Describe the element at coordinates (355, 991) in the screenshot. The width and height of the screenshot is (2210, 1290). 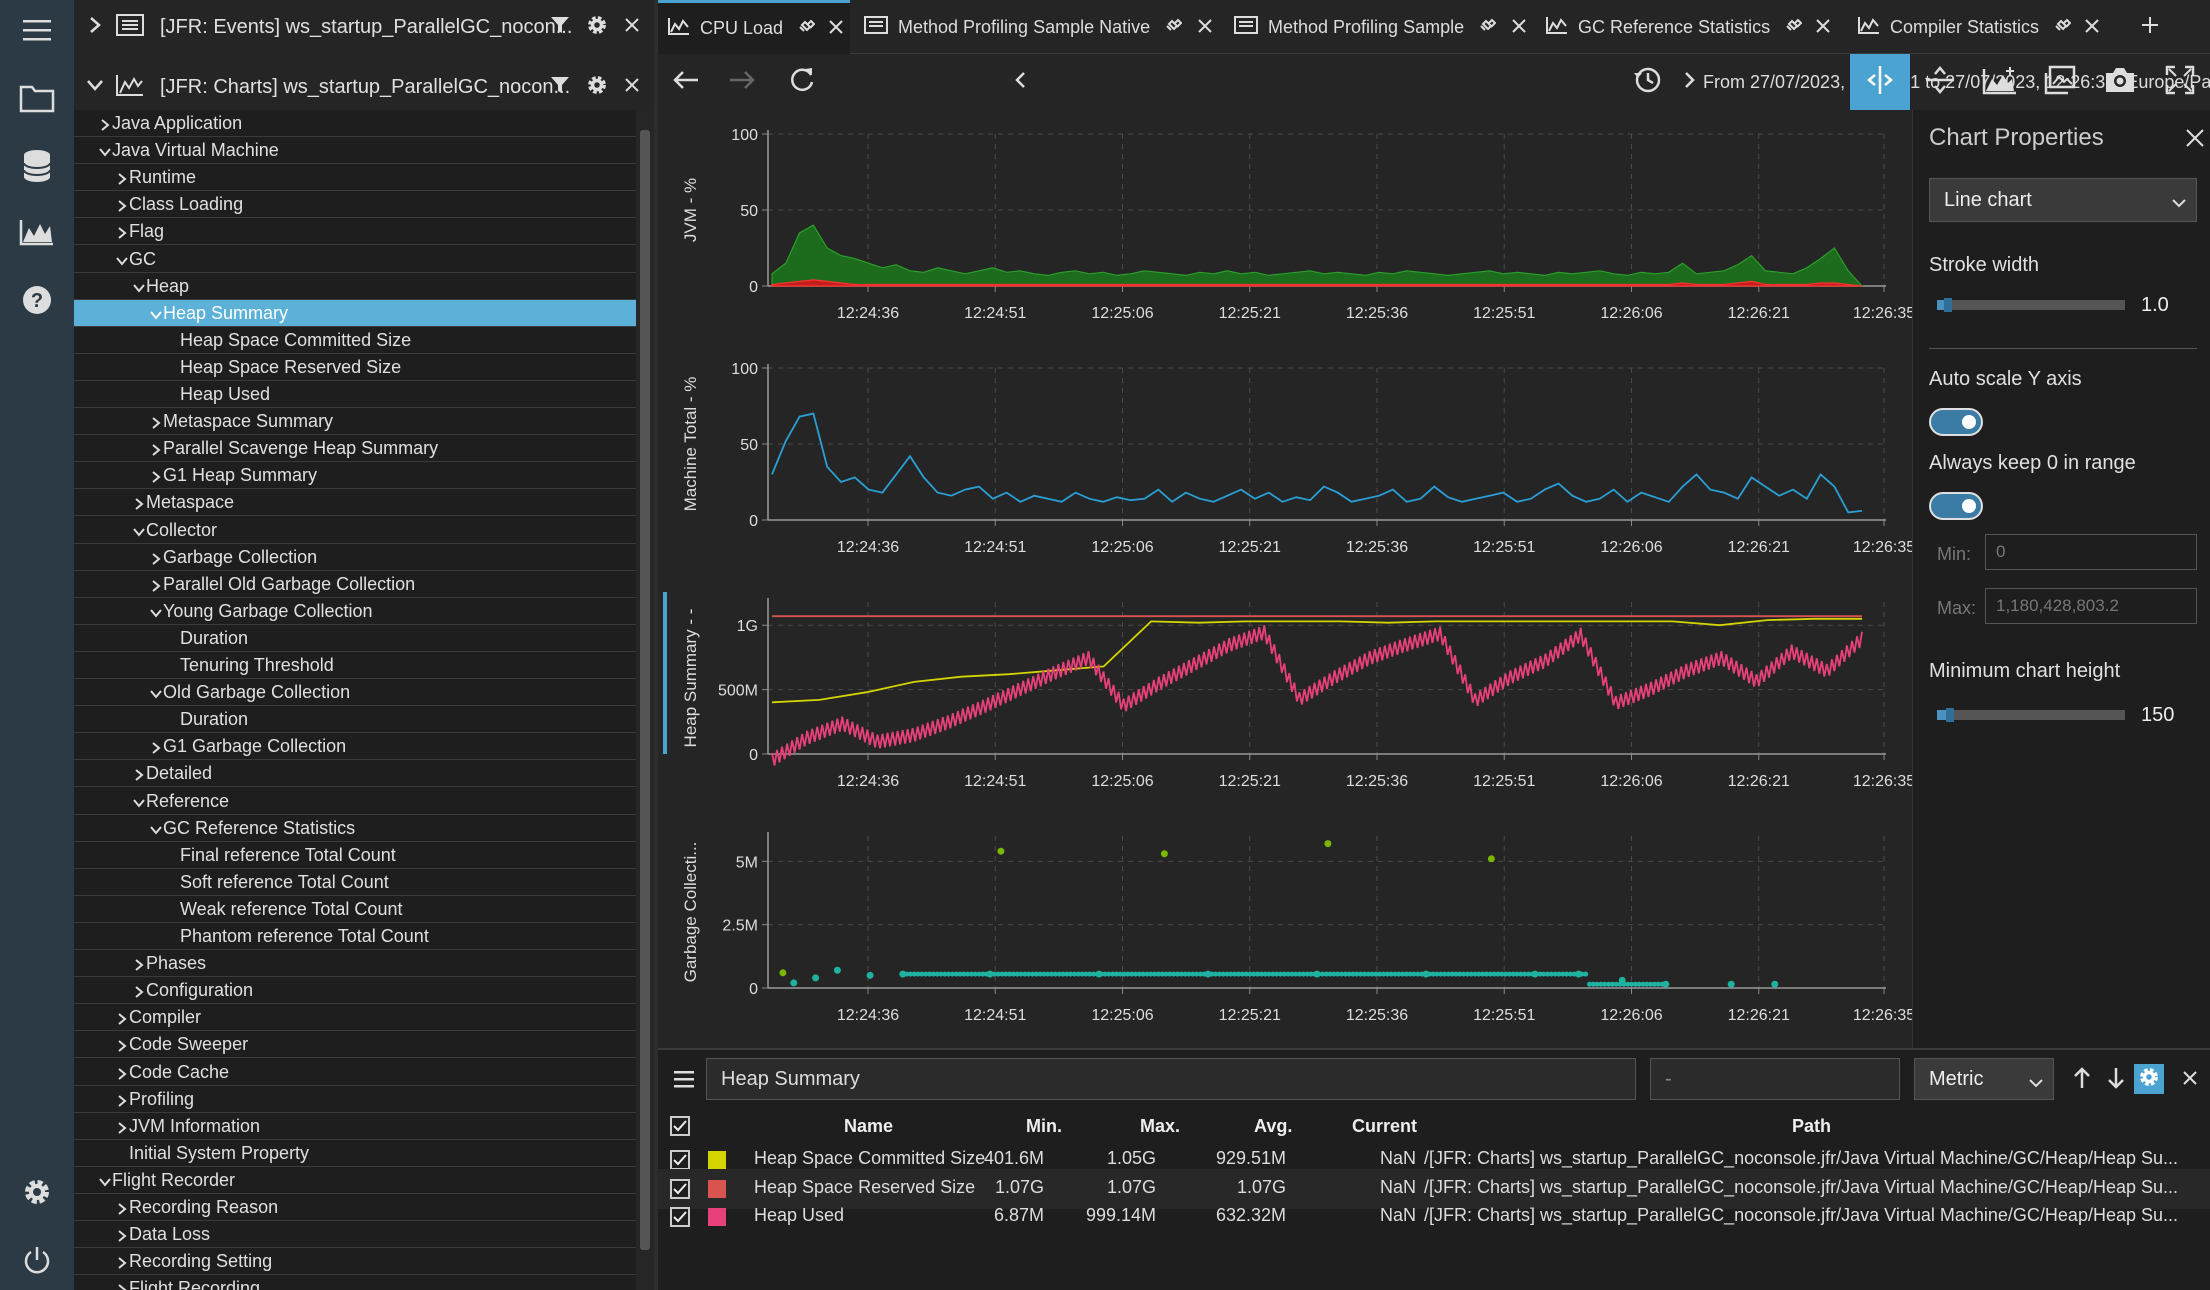
I see `tree-item: Configuration` at that location.